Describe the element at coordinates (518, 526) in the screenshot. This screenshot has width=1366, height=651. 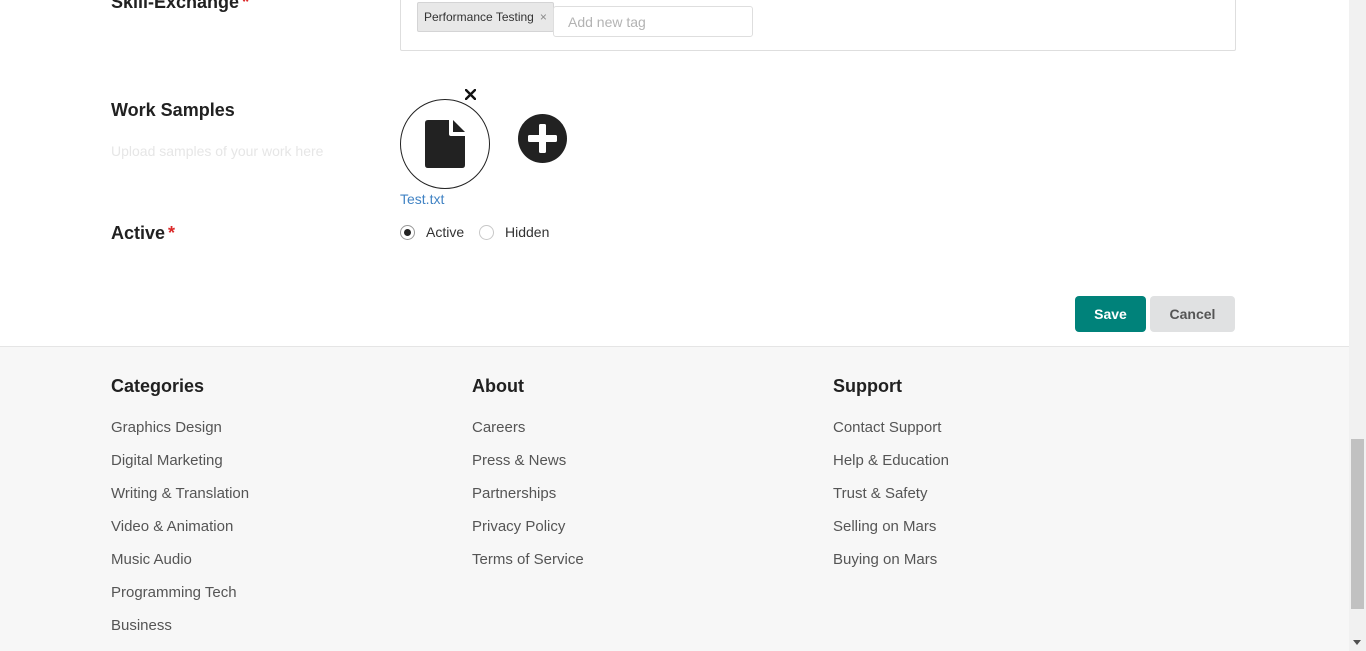
I see `footer-link: Privacy Policy` at that location.